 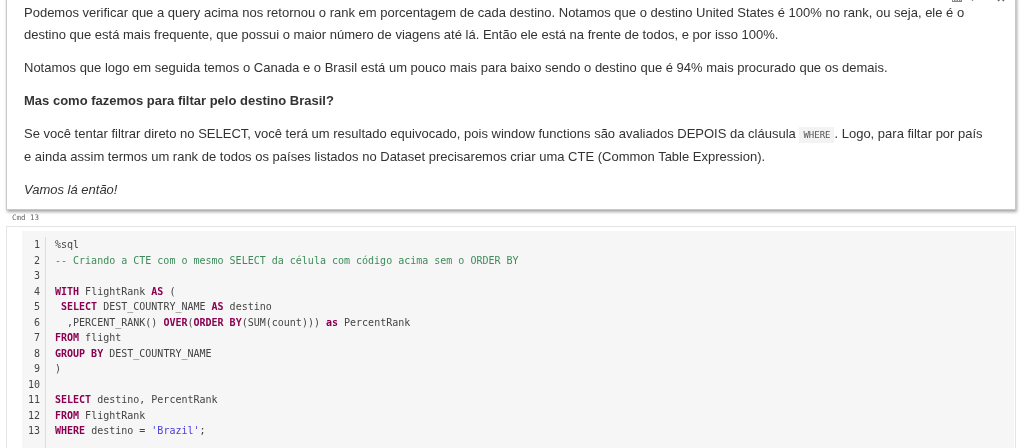 I want to click on line-number: 3, so click(x=36, y=276).